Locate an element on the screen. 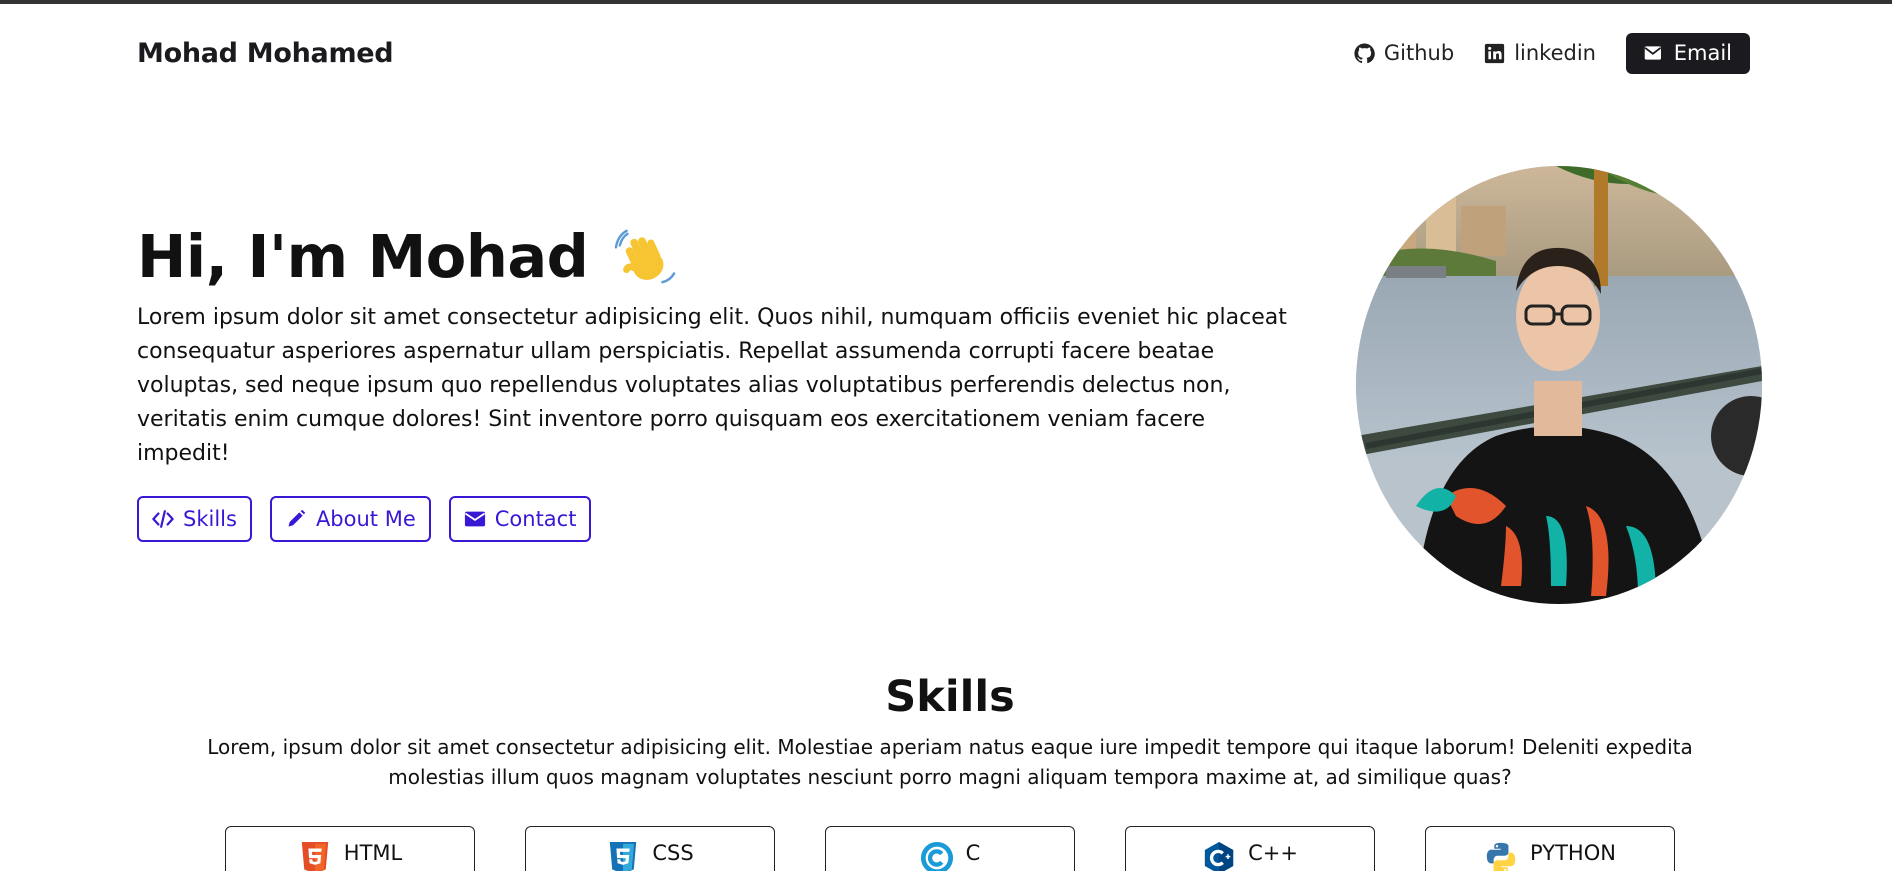  skill-cards: HTML CSS C C++ PYTHON is located at coordinates (950, 848).